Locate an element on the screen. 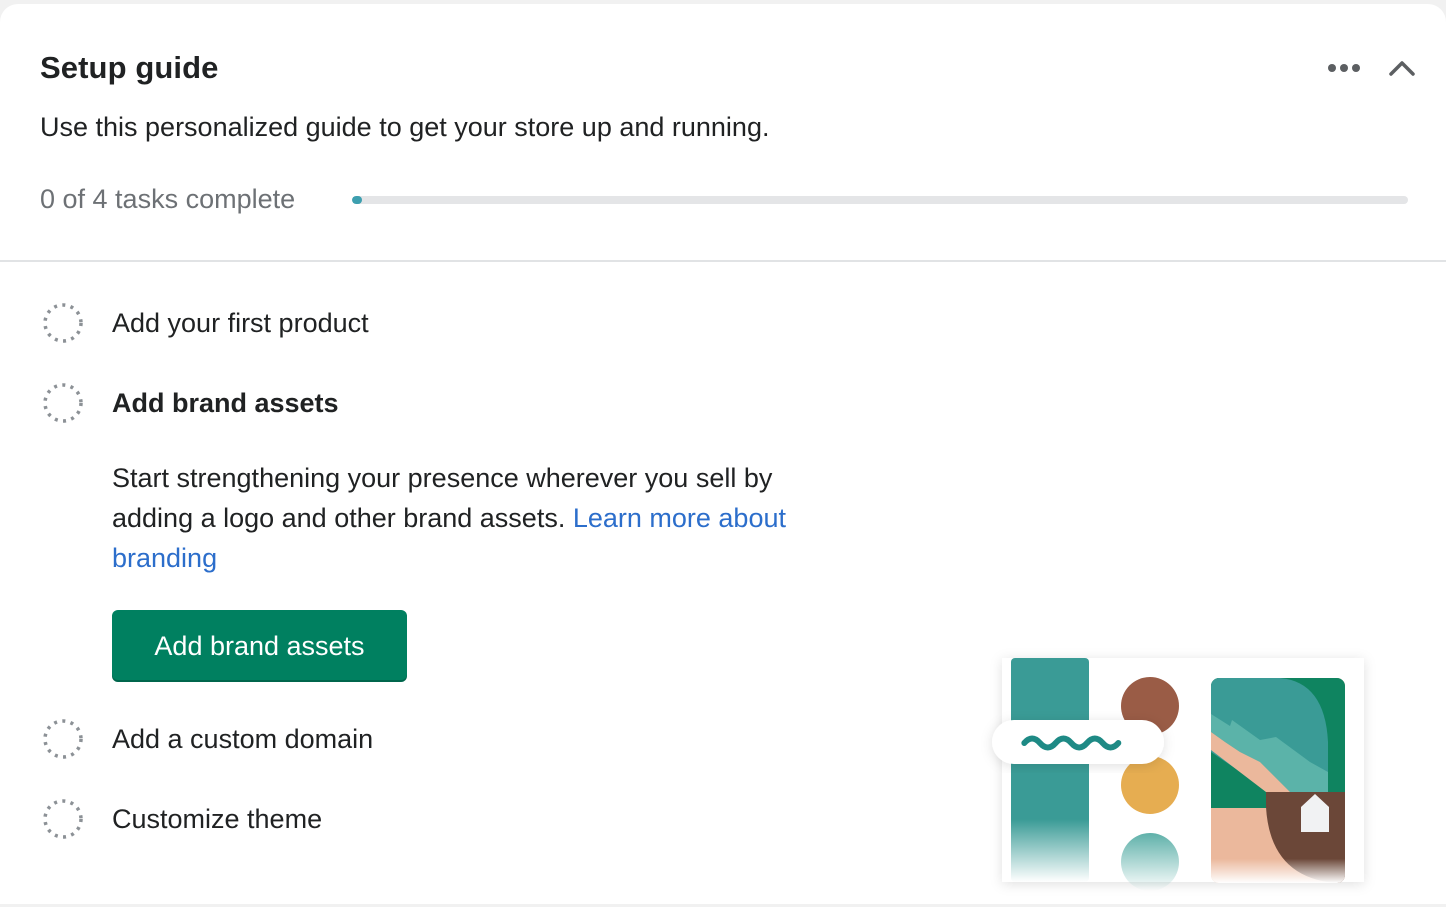 The width and height of the screenshot is (1446, 907). progress-row: 0 of 4 tasks complete is located at coordinates (724, 204).